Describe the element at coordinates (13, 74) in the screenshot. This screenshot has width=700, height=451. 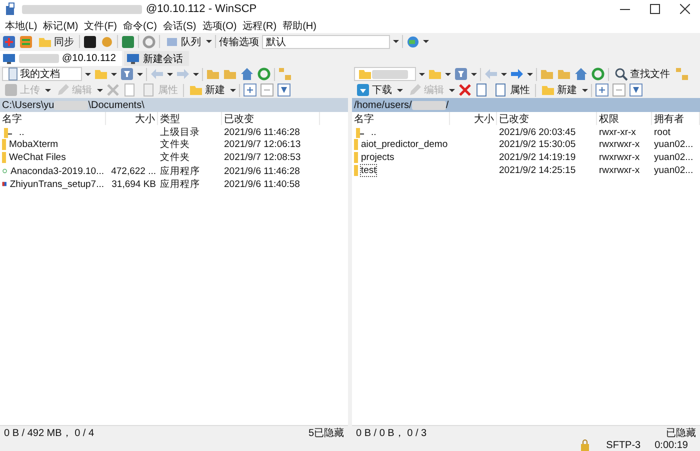
I see `document-icon` at that location.